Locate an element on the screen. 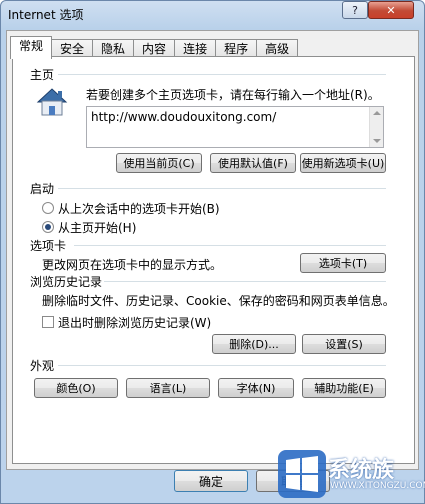 The image size is (425, 504). watermark-url: WWW.XITONGZU.COM is located at coordinates (377, 486).